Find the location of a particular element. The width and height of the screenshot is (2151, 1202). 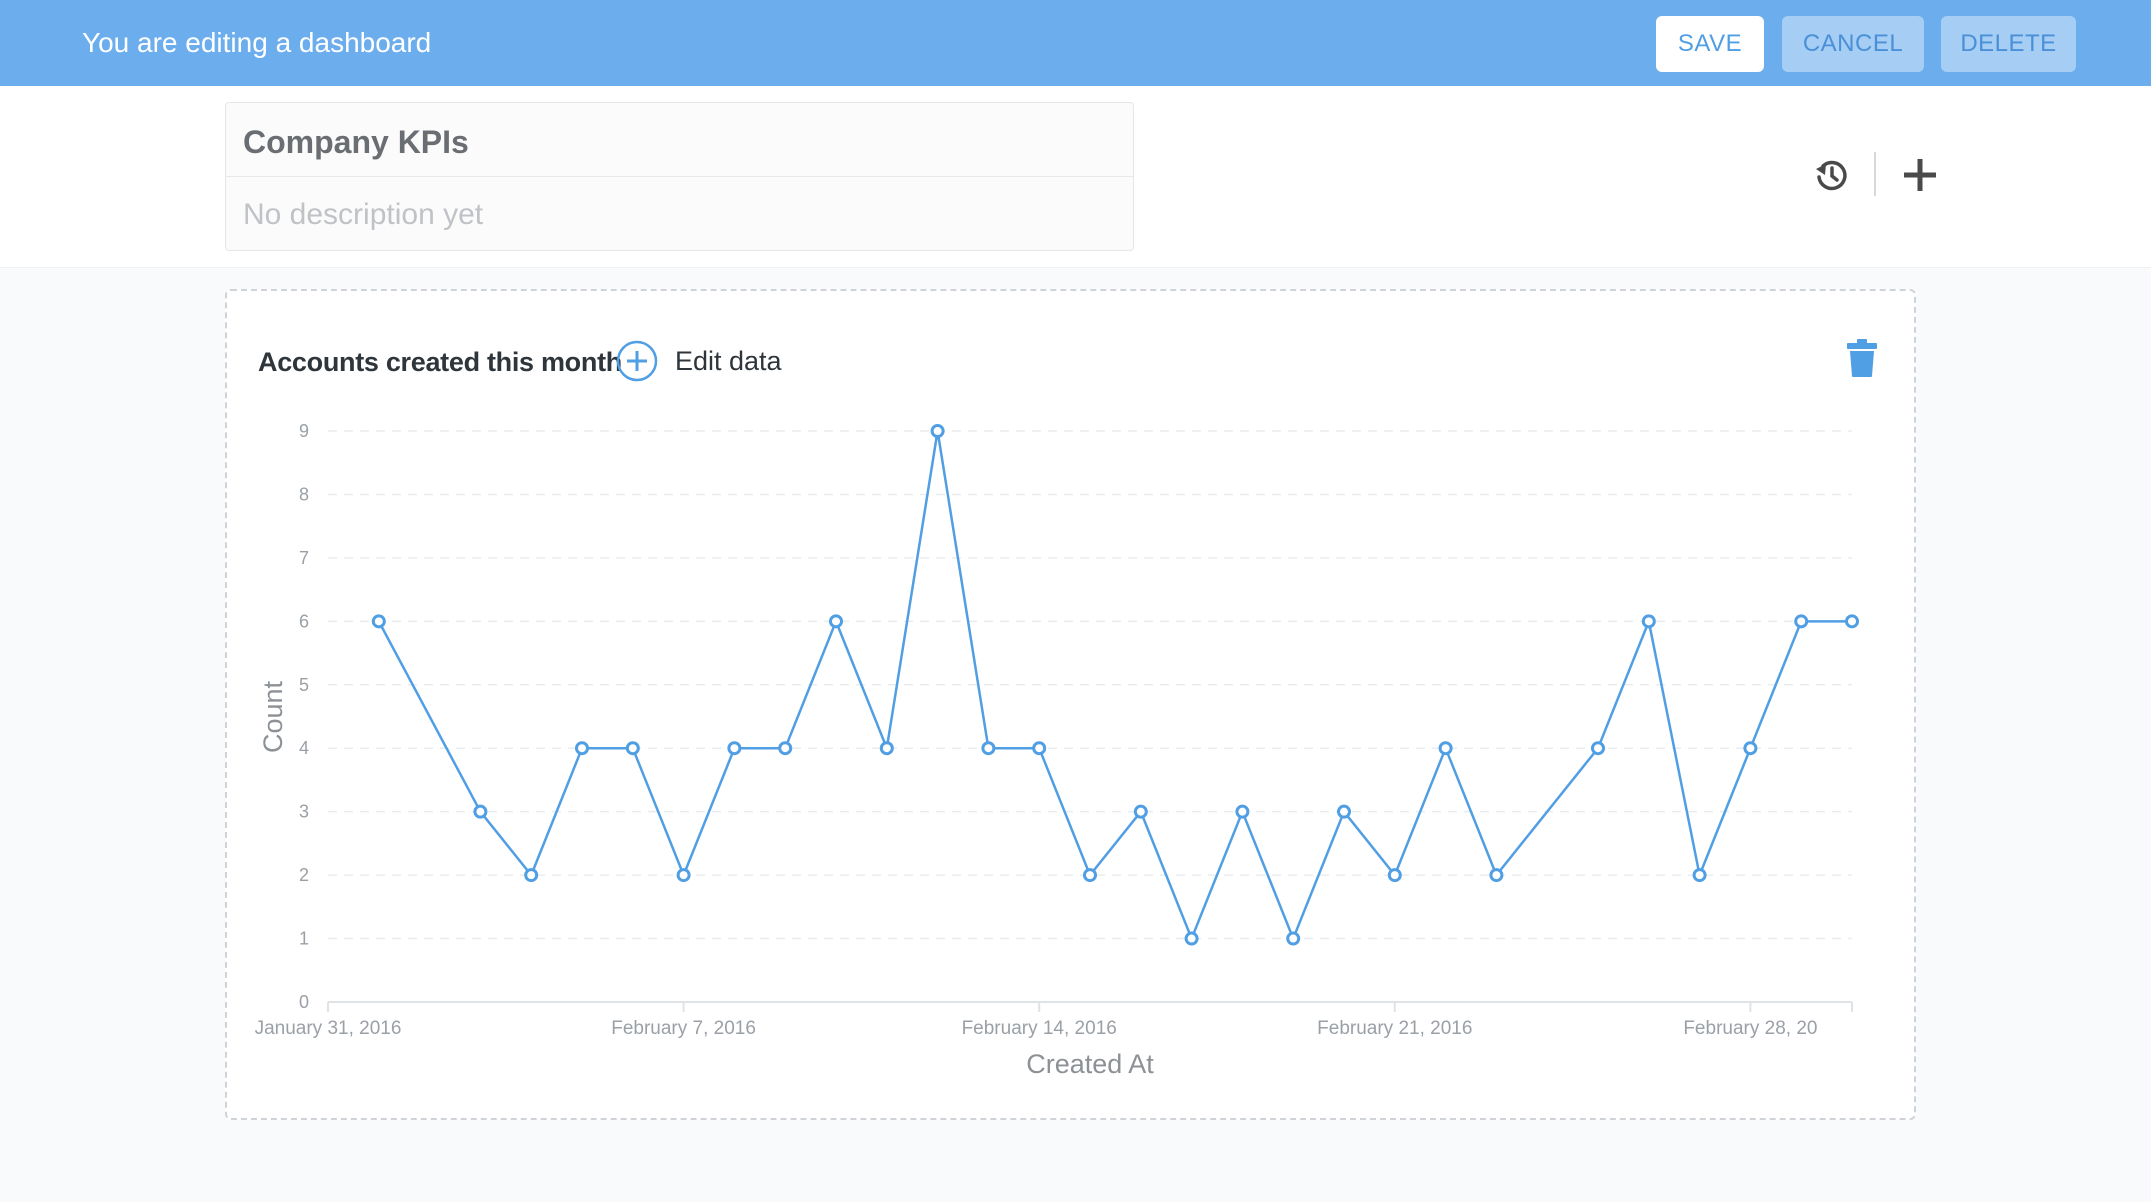

x-axis-label: Created At is located at coordinates (1090, 1064).